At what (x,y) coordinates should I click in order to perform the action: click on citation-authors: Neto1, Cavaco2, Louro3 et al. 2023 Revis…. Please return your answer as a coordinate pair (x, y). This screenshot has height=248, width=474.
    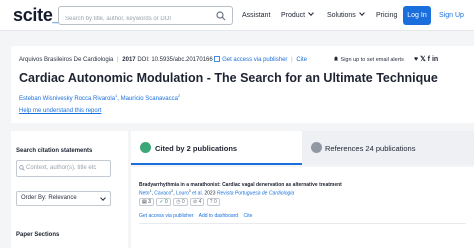
    Looking at the image, I should click on (217, 193).